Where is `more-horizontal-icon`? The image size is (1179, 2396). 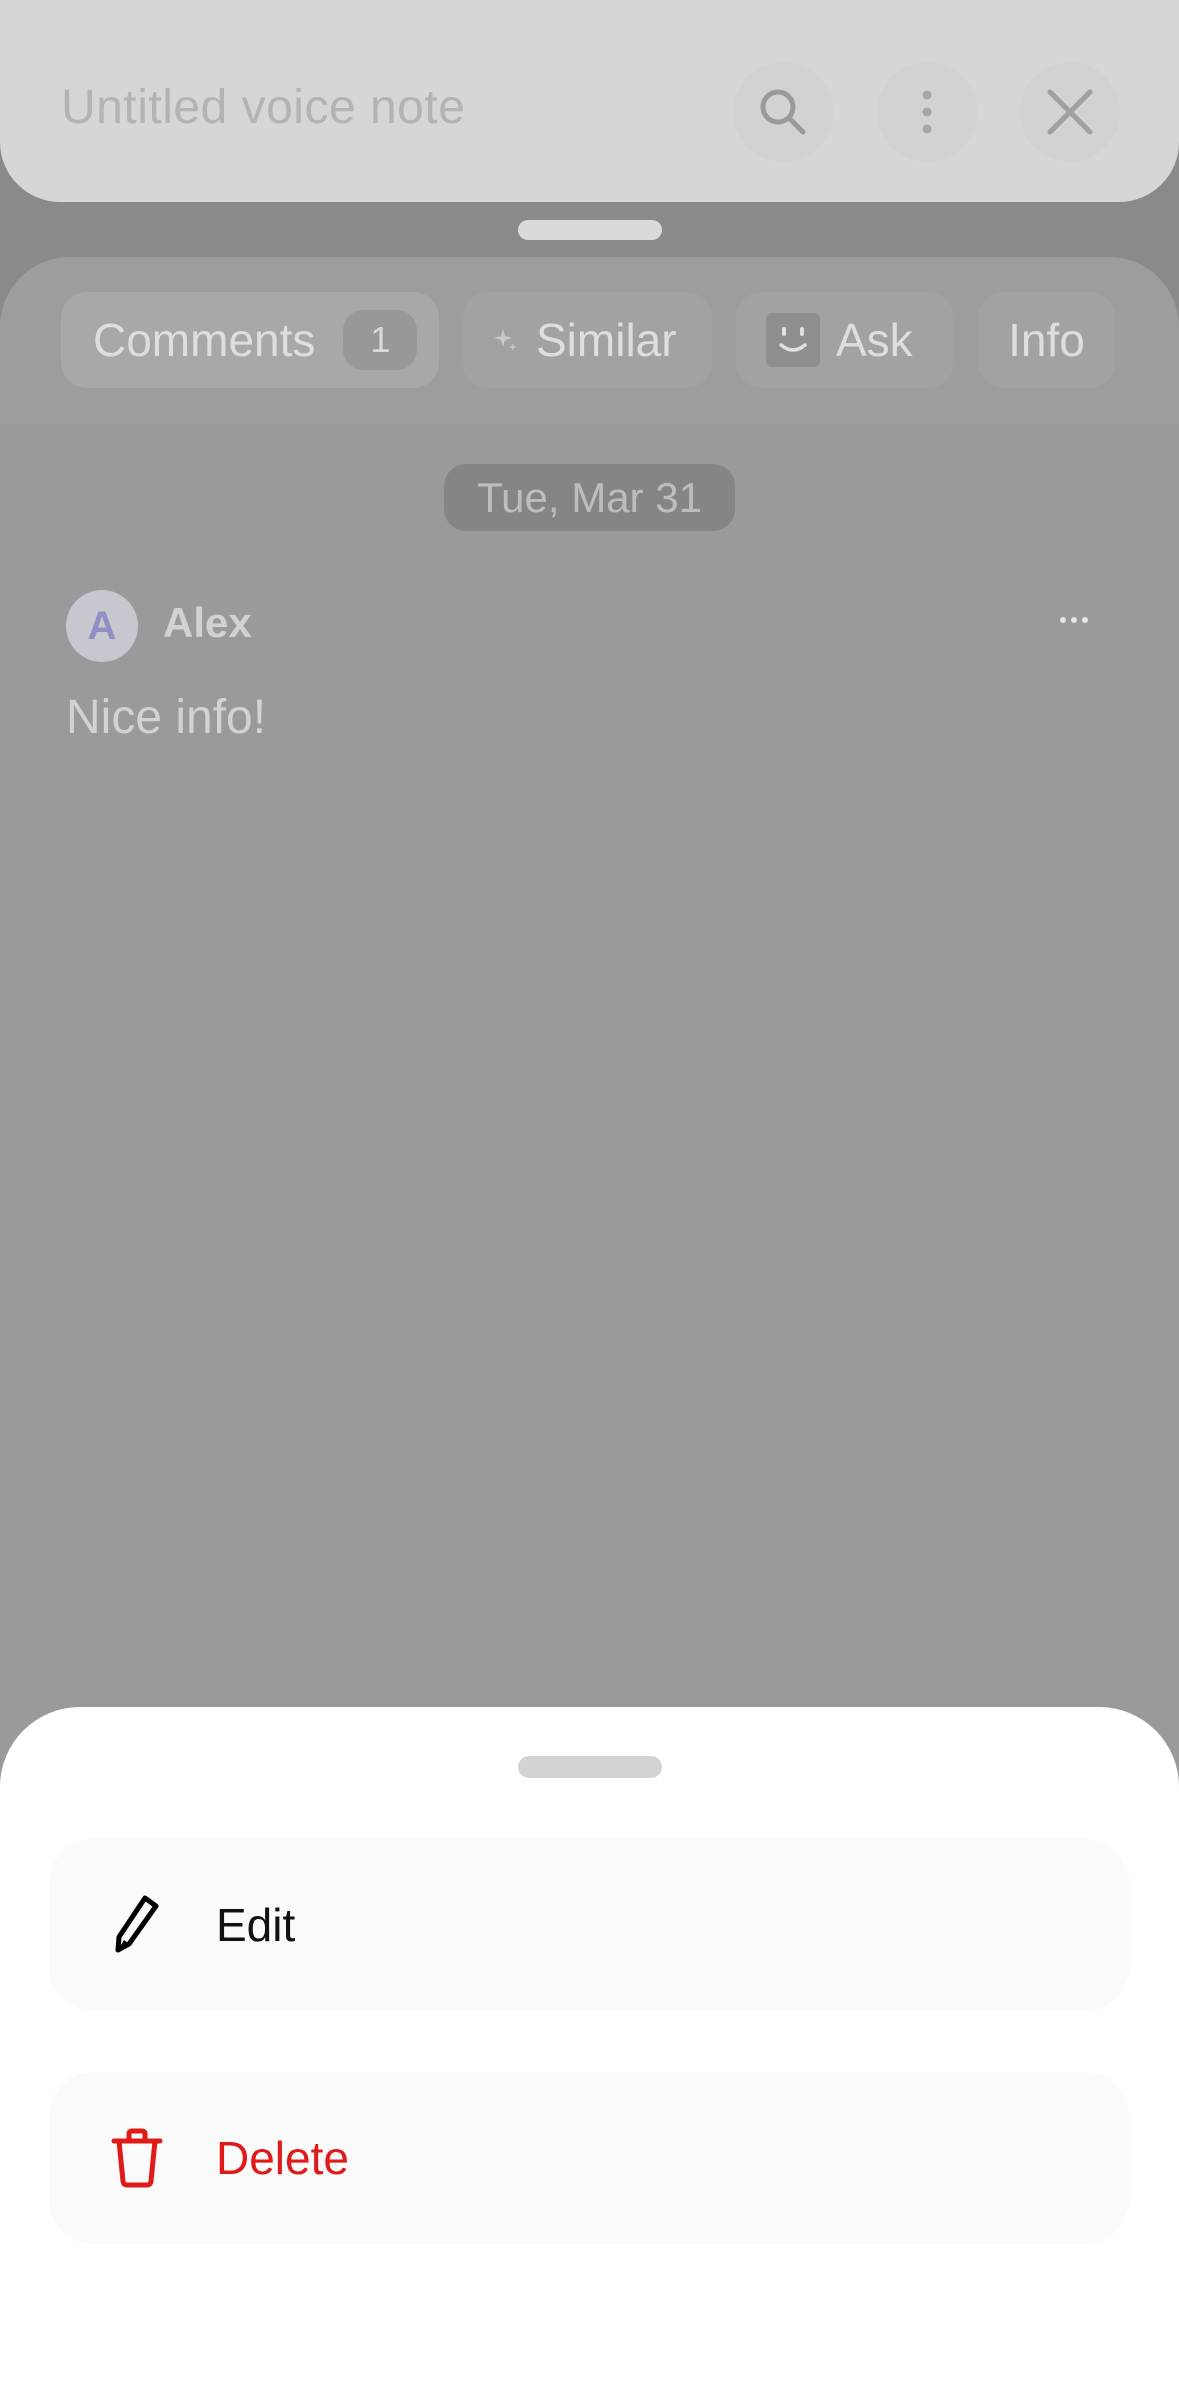 more-horizontal-icon is located at coordinates (1074, 620).